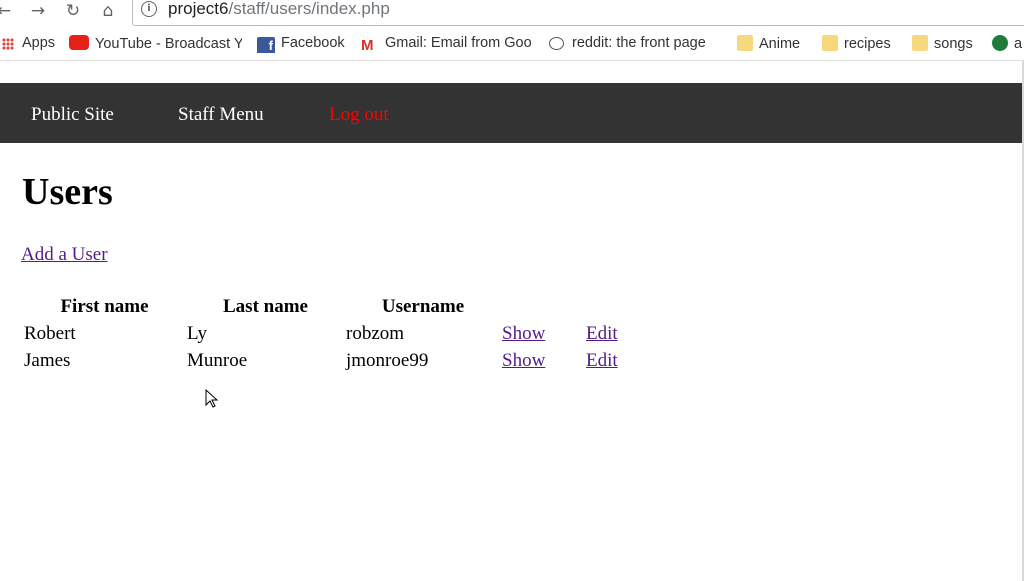  I want to click on url-path: /staff/users/index.php, so click(309, 9).